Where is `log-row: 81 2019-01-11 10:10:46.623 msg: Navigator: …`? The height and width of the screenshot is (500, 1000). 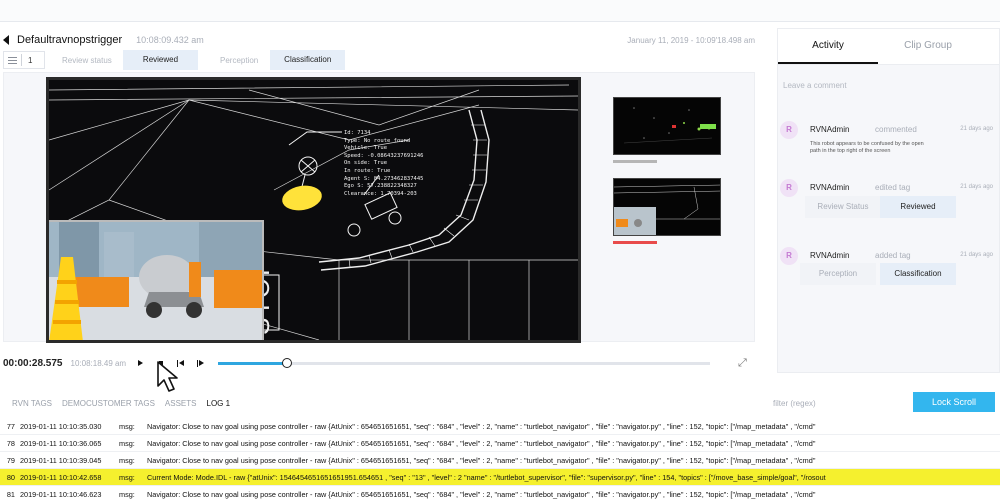
log-row: 81 2019-01-11 10:10:46.623 msg: Navigator: … is located at coordinates (500, 493).